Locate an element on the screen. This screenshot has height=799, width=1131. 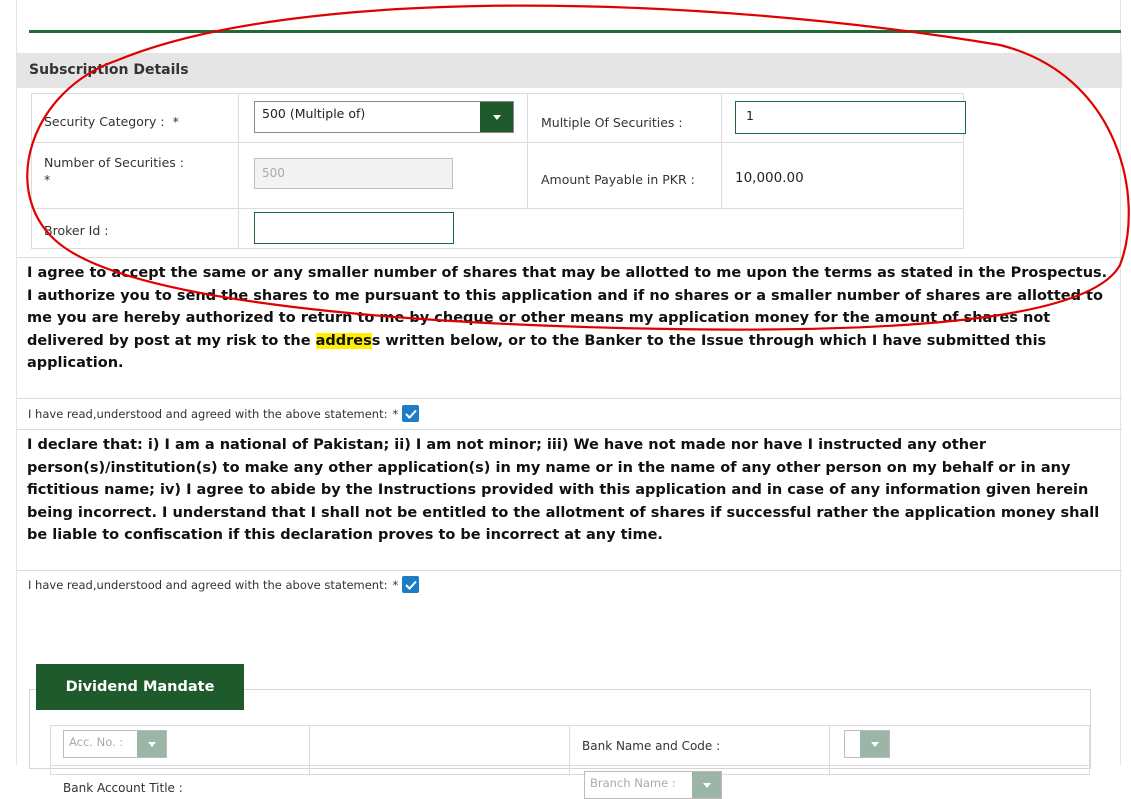
amount-payable-label: Amount Payable in PKR : is located at coordinates (618, 179).